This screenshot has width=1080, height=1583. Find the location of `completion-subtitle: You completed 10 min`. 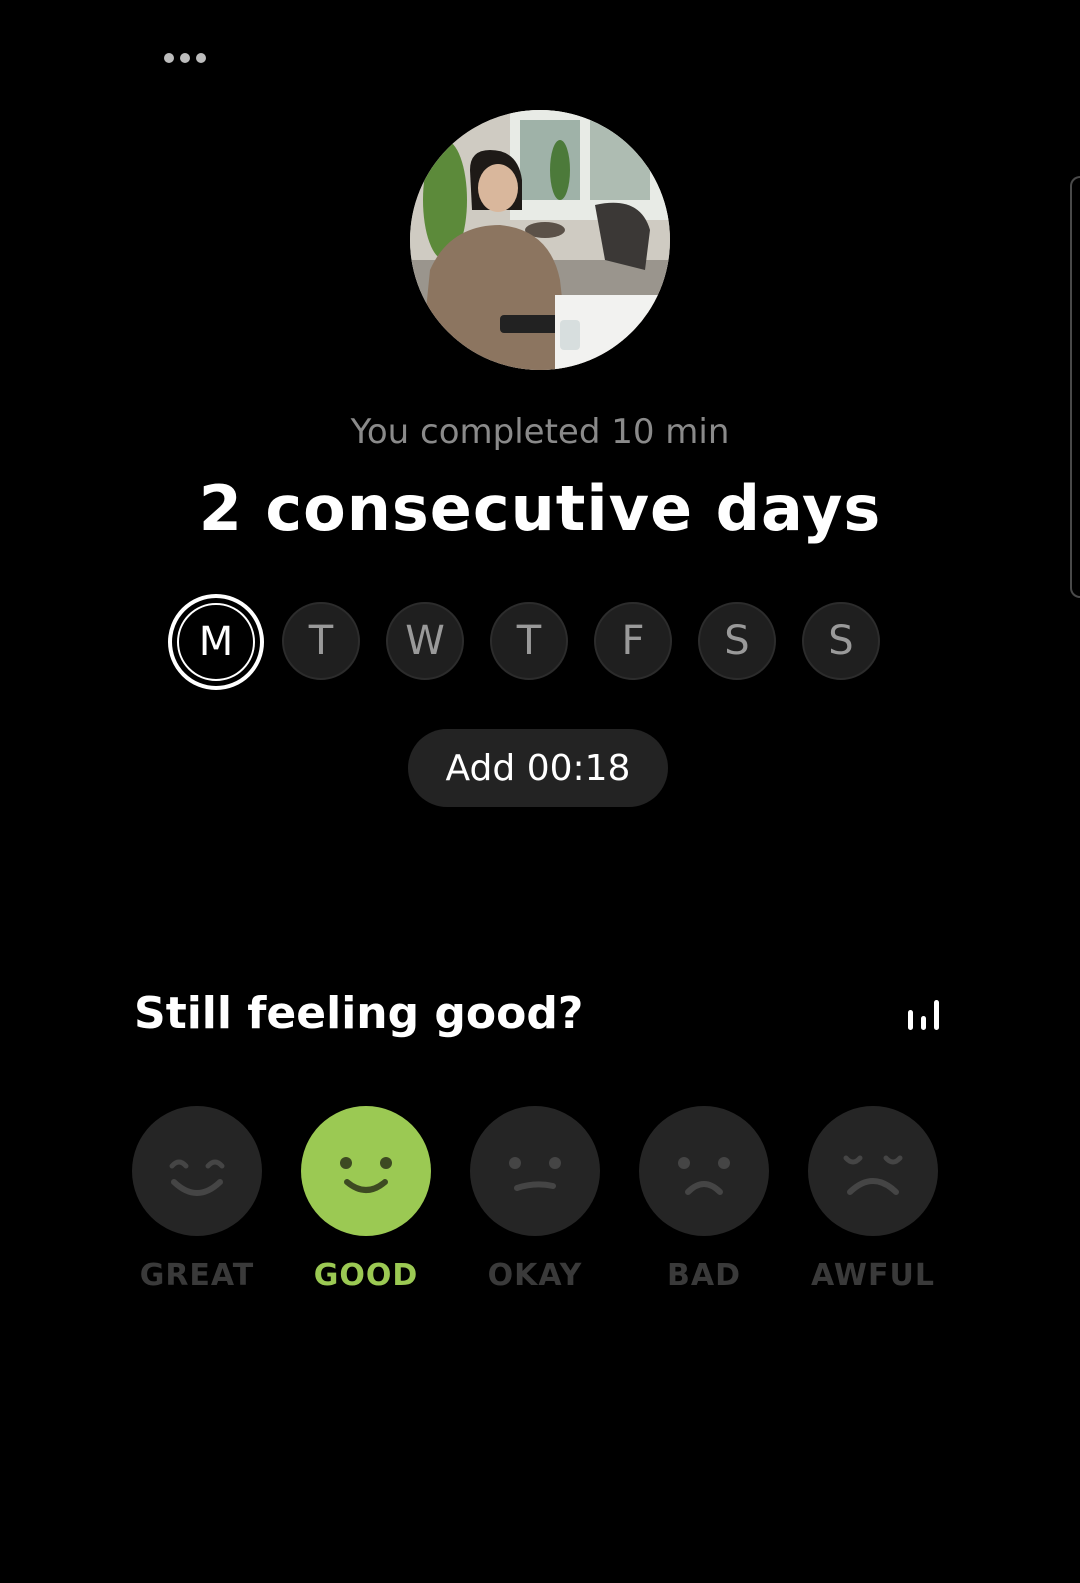

completion-subtitle: You completed 10 min is located at coordinates (540, 432).